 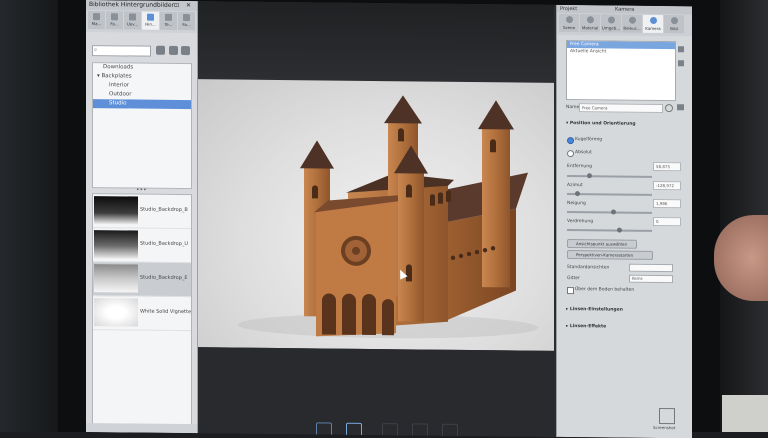 What do you see at coordinates (667, 203) in the screenshot?
I see `incline-field: 1,986` at bounding box center [667, 203].